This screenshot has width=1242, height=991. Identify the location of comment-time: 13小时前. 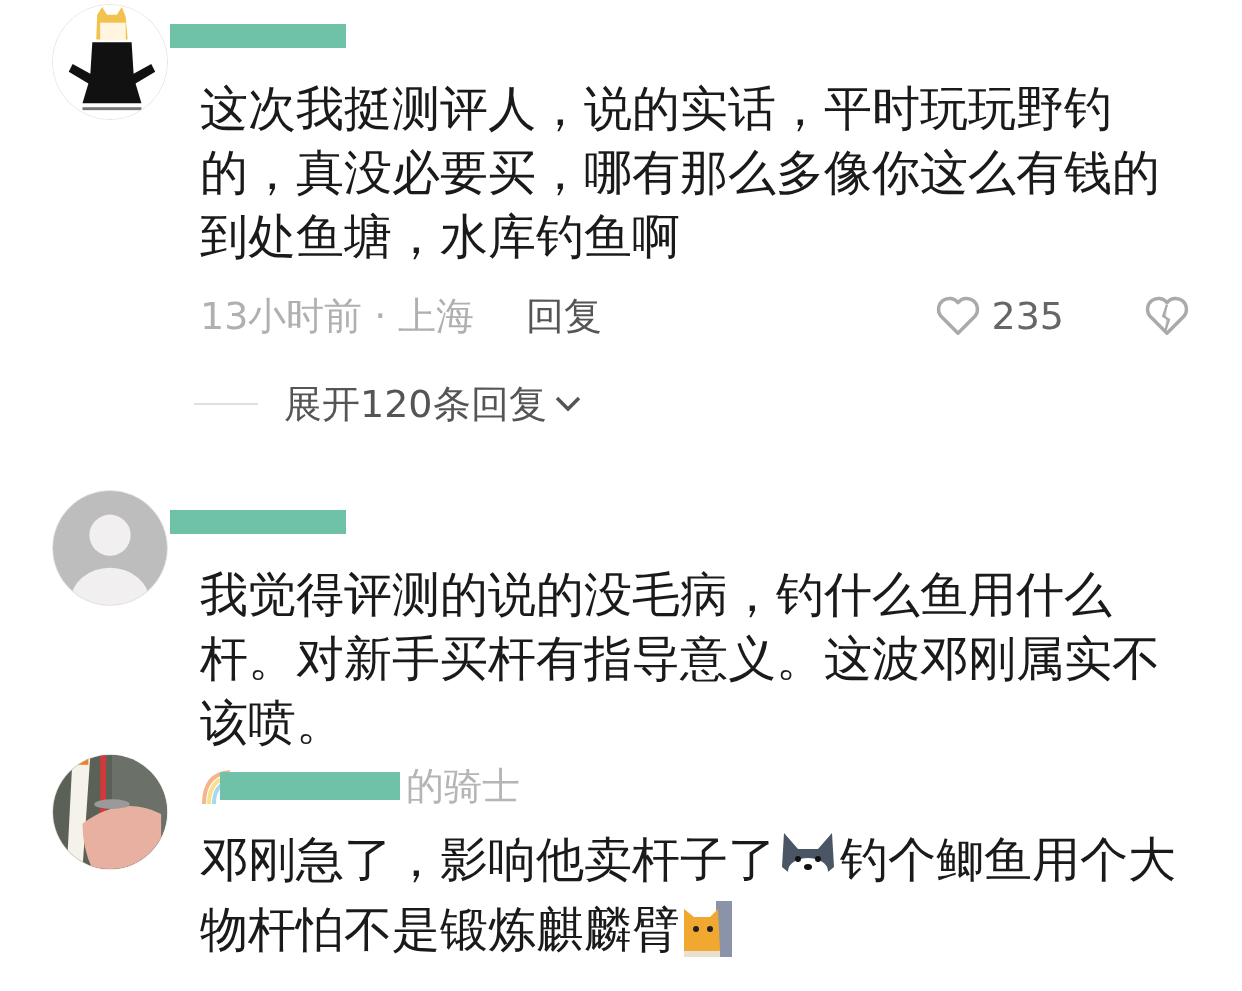
(281, 316).